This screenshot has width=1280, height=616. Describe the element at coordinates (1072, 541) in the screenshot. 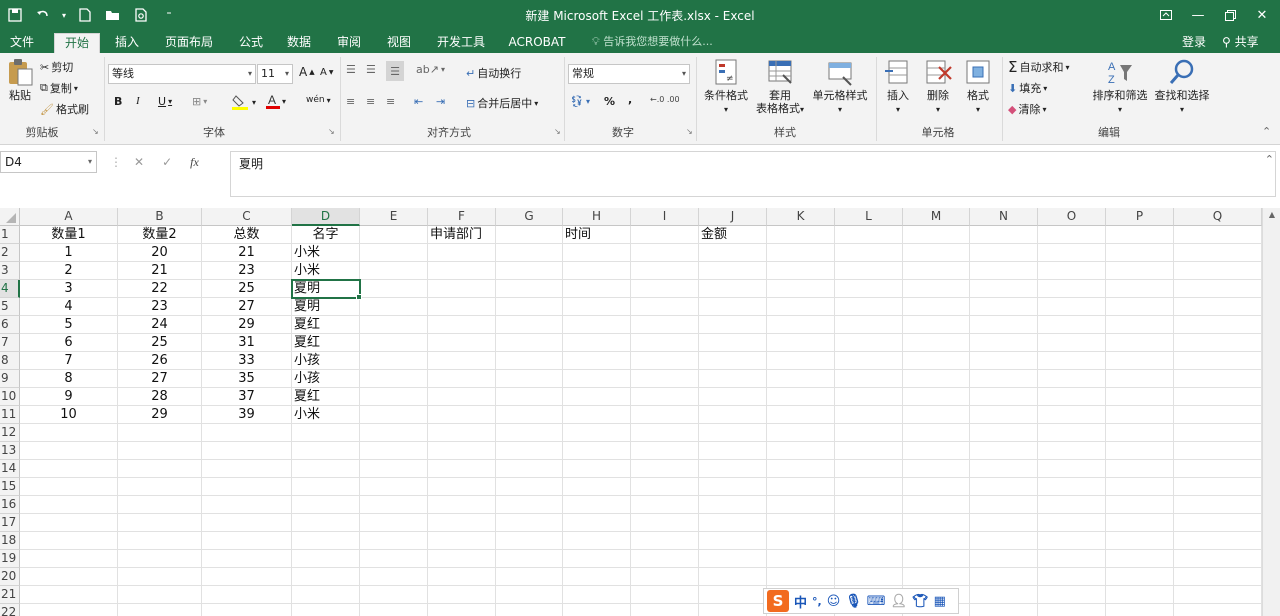

I see `cell-o18` at that location.